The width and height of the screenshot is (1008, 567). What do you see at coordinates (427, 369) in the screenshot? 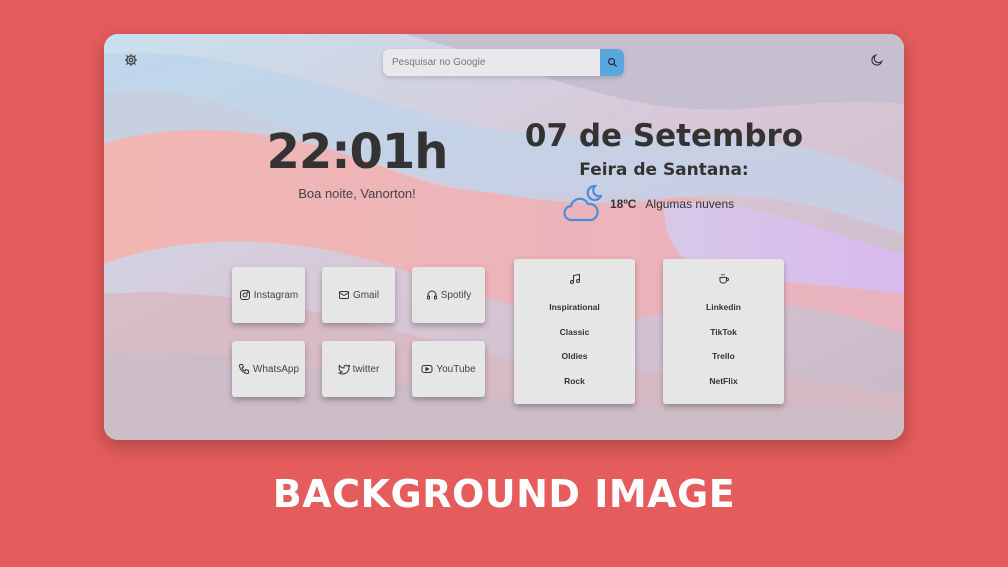
I see `youtube-icon` at bounding box center [427, 369].